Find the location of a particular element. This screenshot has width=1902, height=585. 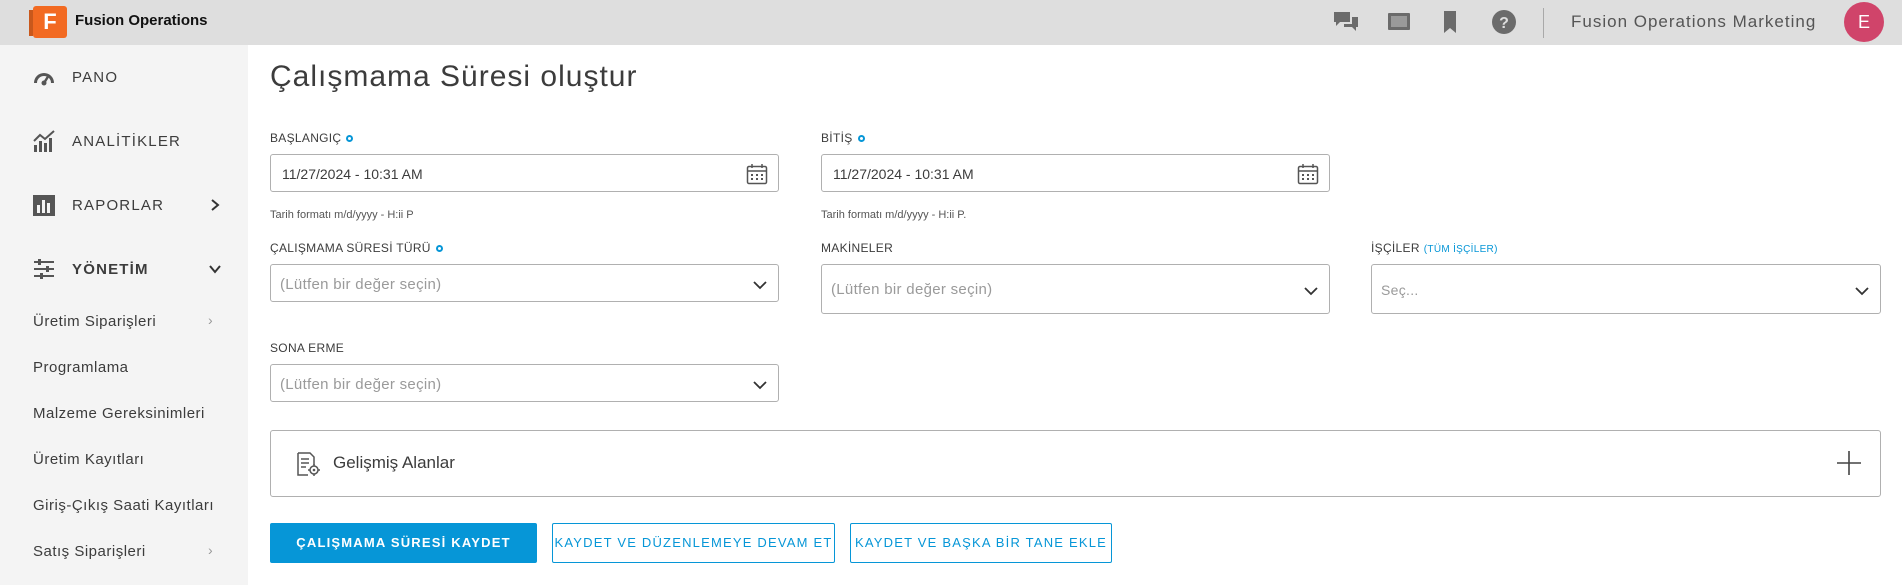

end-label: BİTİŞ is located at coordinates (843, 138).